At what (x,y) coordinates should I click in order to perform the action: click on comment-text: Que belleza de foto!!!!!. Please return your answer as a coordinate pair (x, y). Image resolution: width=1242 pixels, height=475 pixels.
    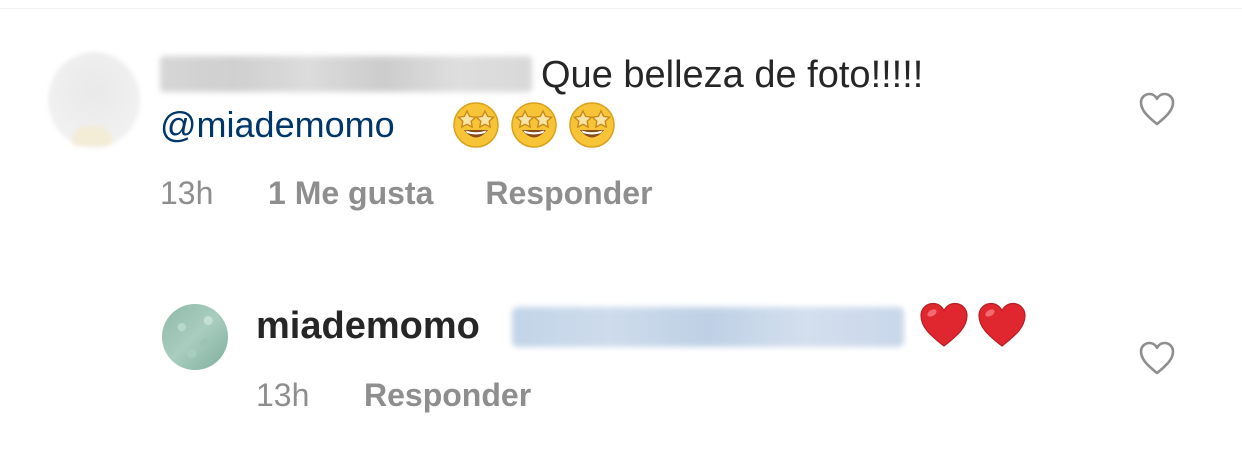
    Looking at the image, I should click on (732, 75).